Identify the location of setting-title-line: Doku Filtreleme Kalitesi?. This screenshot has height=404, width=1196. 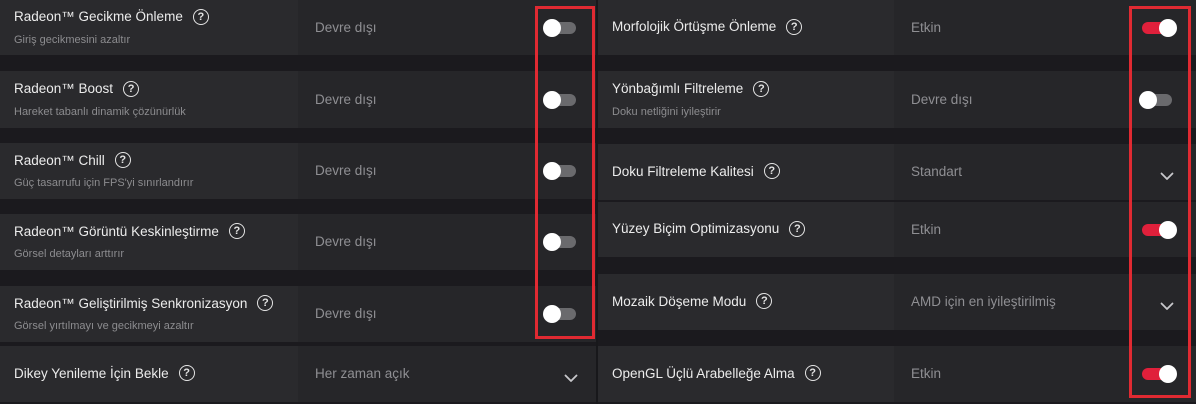
(696, 171).